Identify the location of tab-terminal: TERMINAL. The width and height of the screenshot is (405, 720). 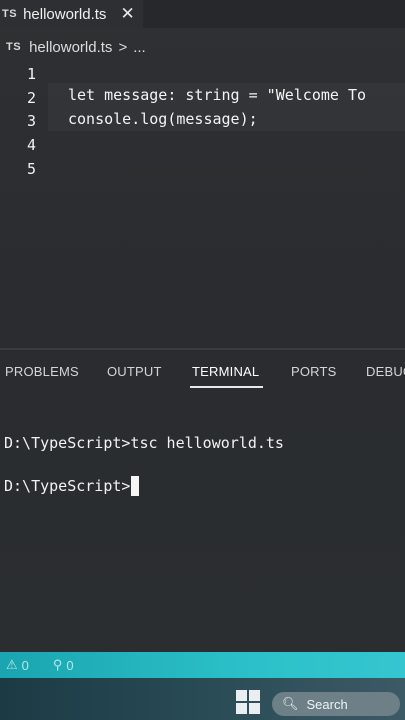
(225, 371).